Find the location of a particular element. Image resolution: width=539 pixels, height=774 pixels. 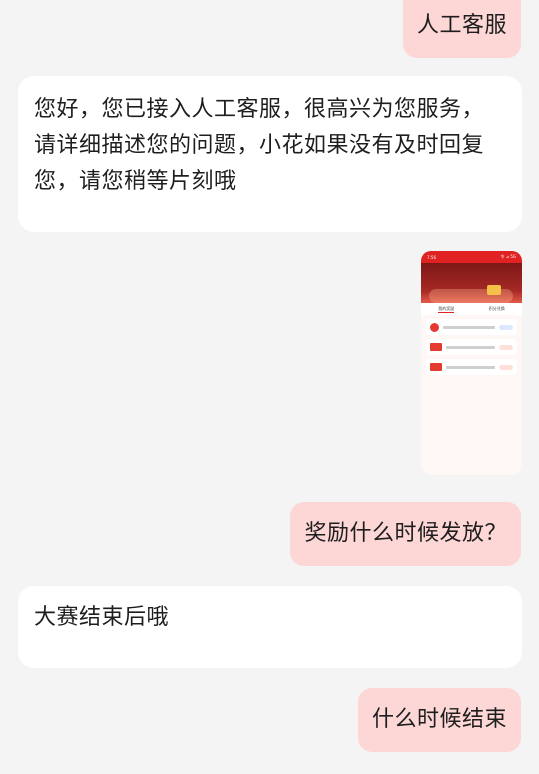

gift-icon is located at coordinates (494, 290).